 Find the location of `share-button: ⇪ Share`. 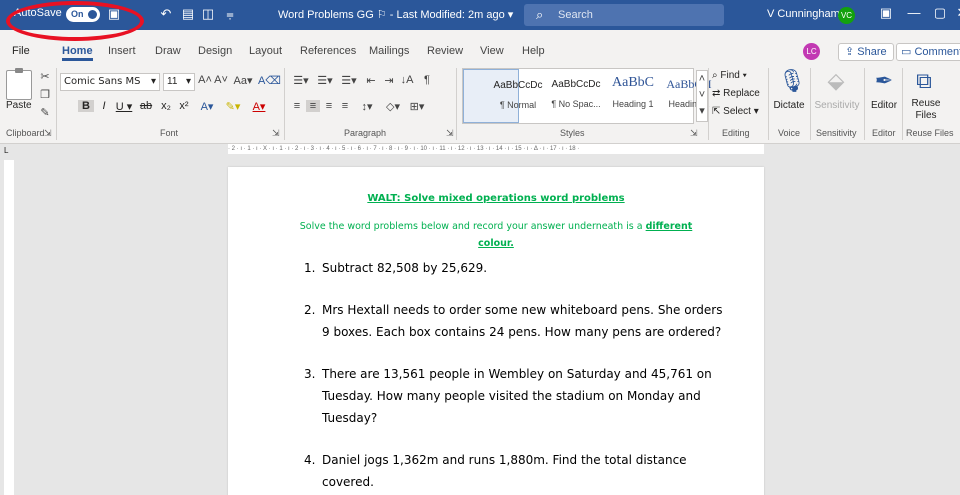

share-button: ⇪ Share is located at coordinates (866, 52).